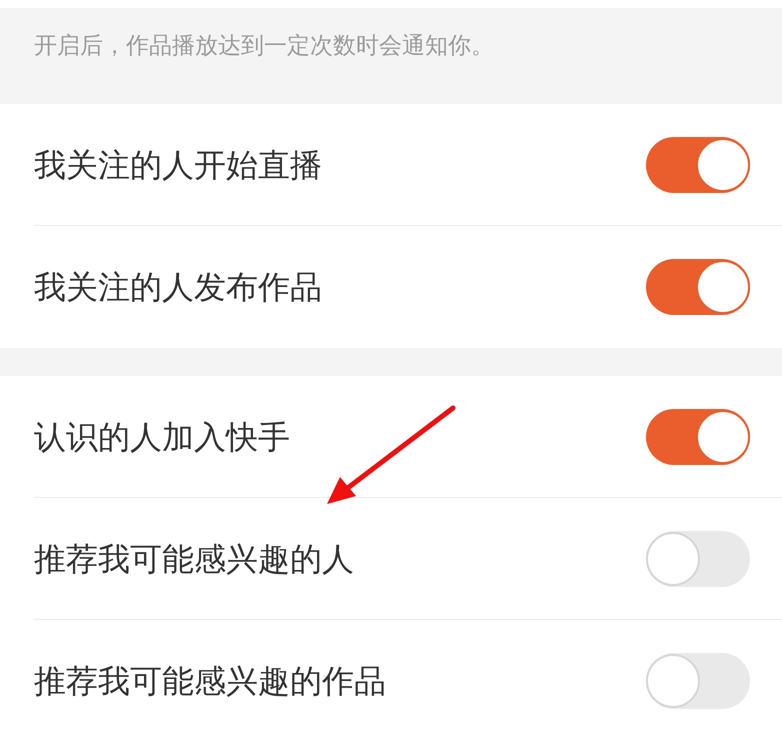  I want to click on setting-label: 认识的人加入快手, so click(162, 436).